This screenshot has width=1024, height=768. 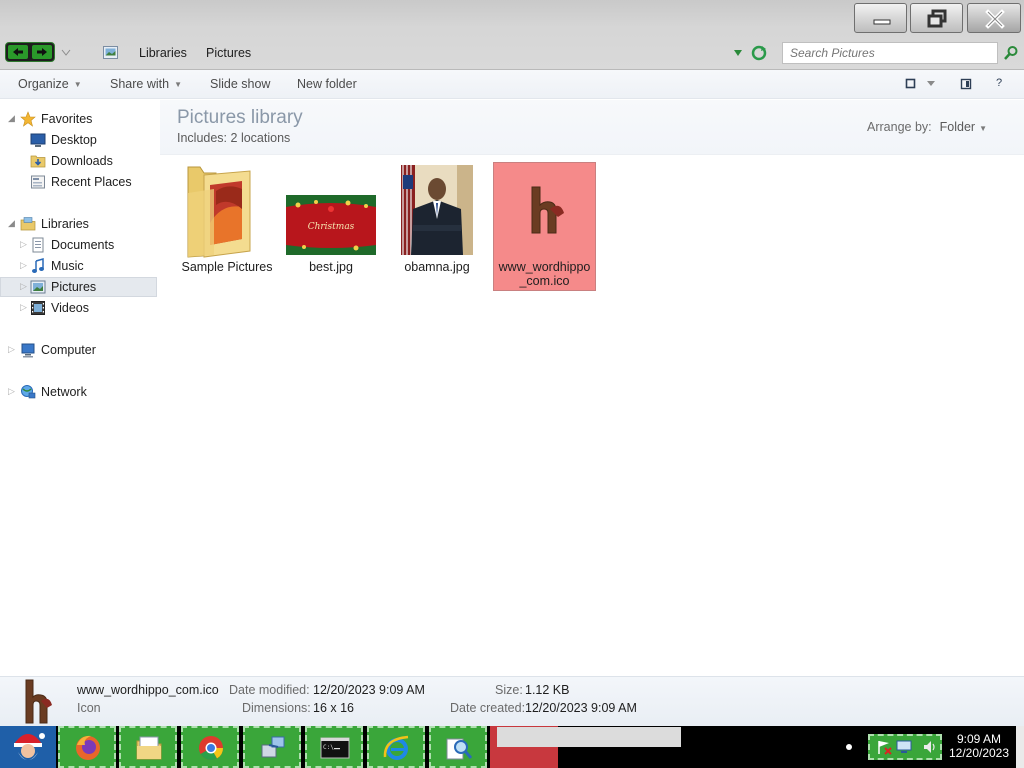 What do you see at coordinates (509, 690) in the screenshot?
I see `size-label: Size:` at bounding box center [509, 690].